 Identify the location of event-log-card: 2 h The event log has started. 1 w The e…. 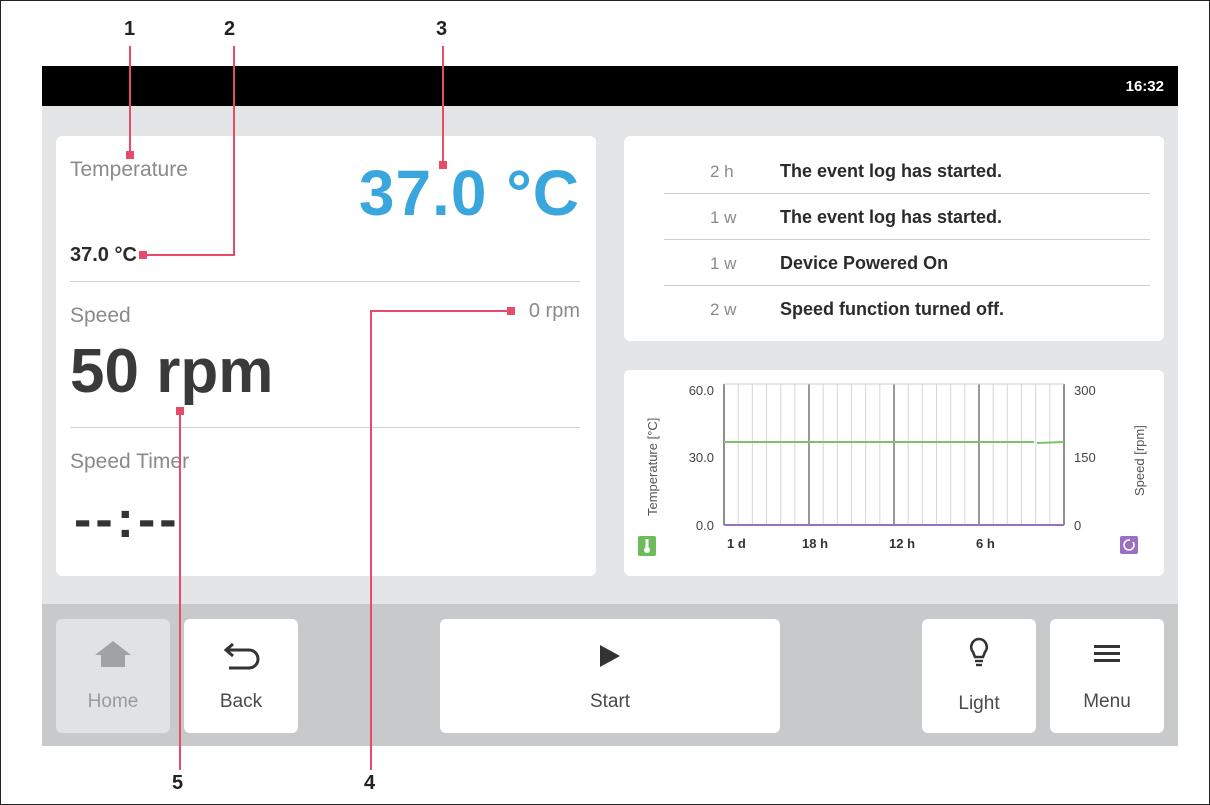
(894, 238).